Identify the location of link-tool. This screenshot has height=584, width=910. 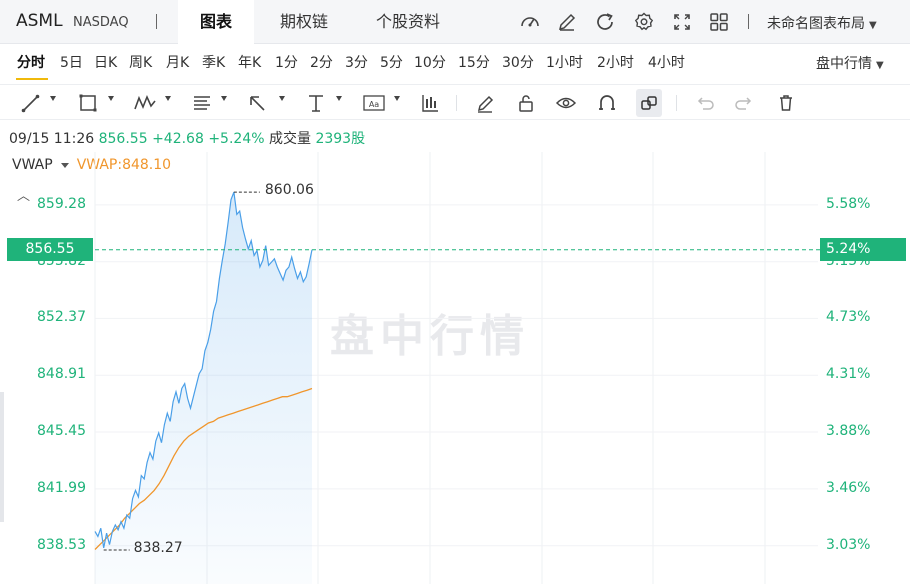
(649, 103).